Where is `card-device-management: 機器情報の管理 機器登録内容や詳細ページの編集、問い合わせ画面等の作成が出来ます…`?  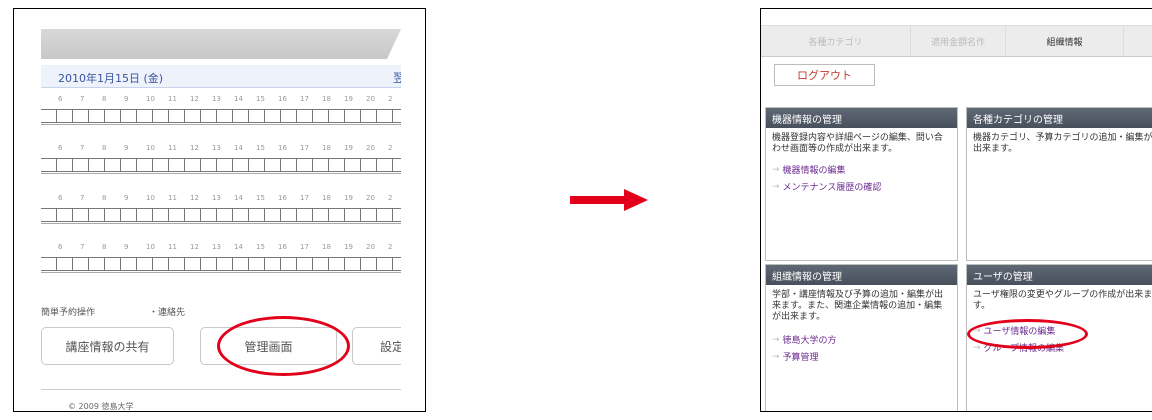
card-device-management: 機器情報の管理 機器登録内容や詳細ページの編集、問い合わせ画面等の作成が出来ます… is located at coordinates (861, 184).